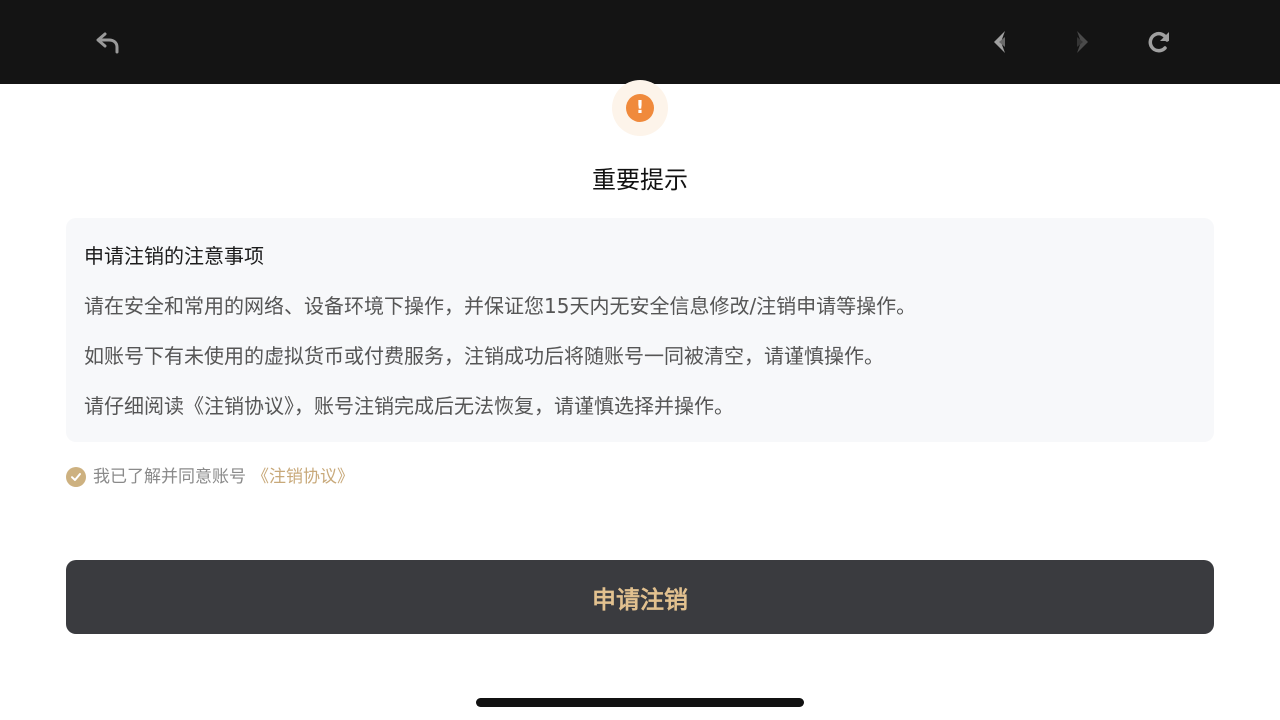 Image resolution: width=1280 pixels, height=720 pixels. Describe the element at coordinates (303, 477) in the screenshot. I see `cancellation-agreement-link: 《注销协议》` at that location.